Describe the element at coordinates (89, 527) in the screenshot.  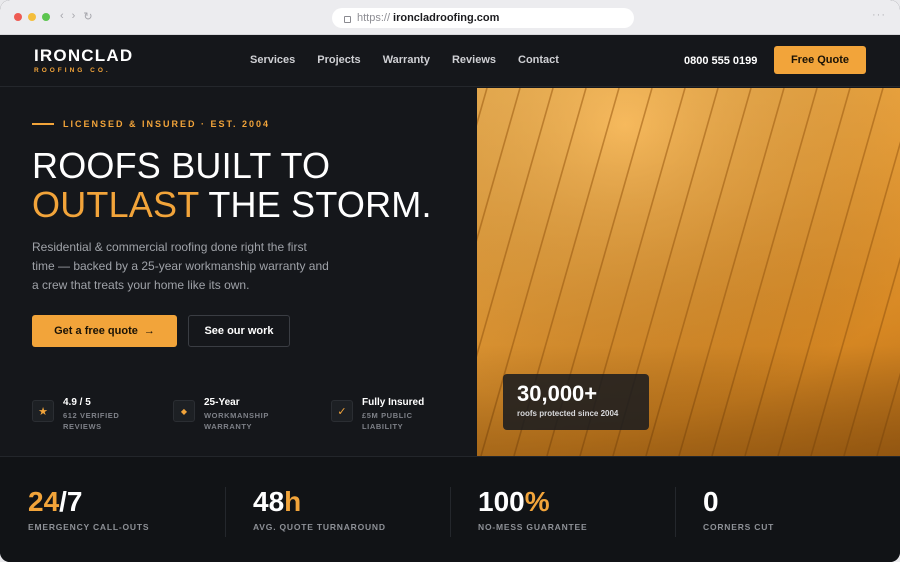
I see `stat-label: EMERGENCY CALL-OUTS` at that location.